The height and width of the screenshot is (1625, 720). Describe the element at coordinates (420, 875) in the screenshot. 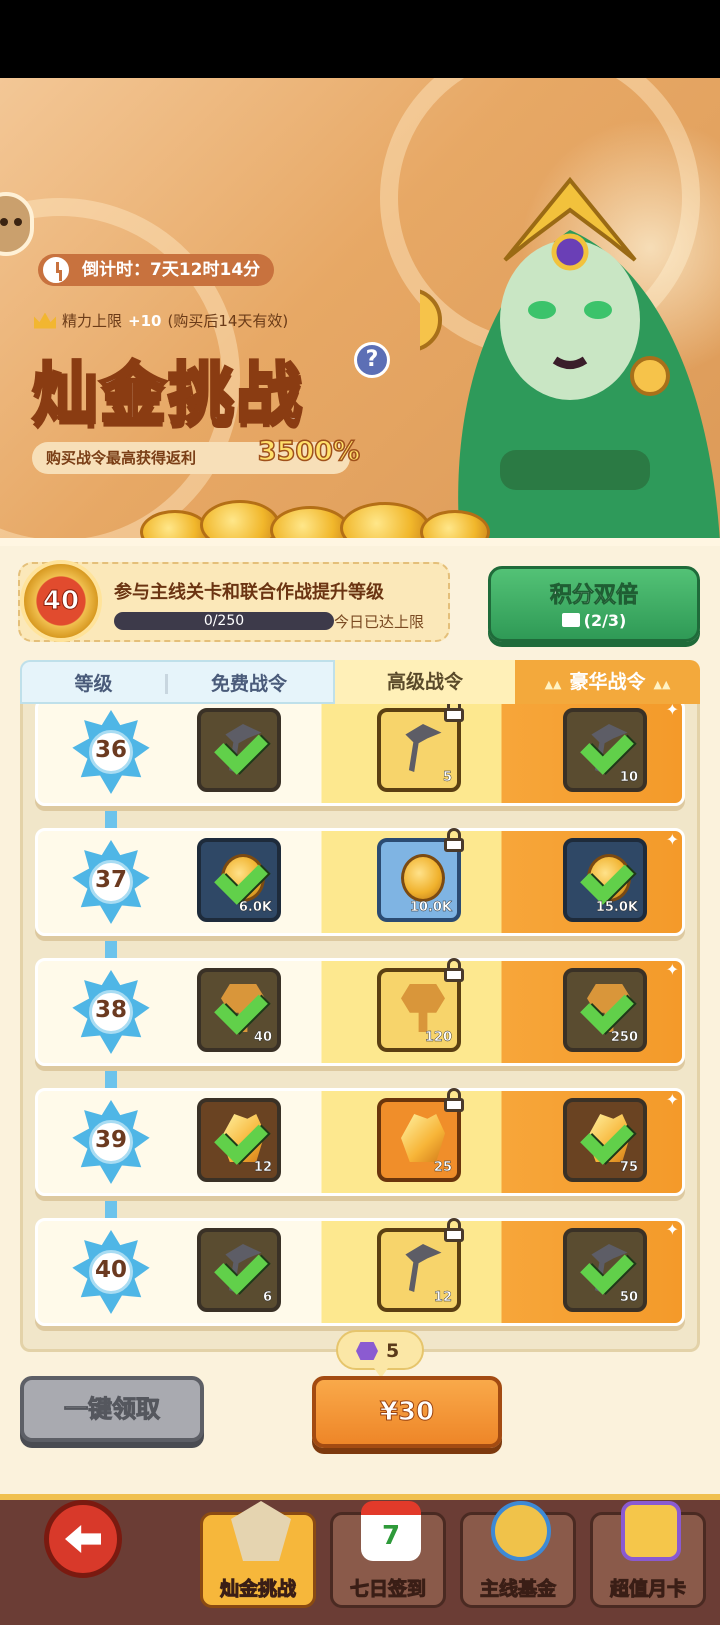

I see `adv-reward-slot: 10.0K` at that location.